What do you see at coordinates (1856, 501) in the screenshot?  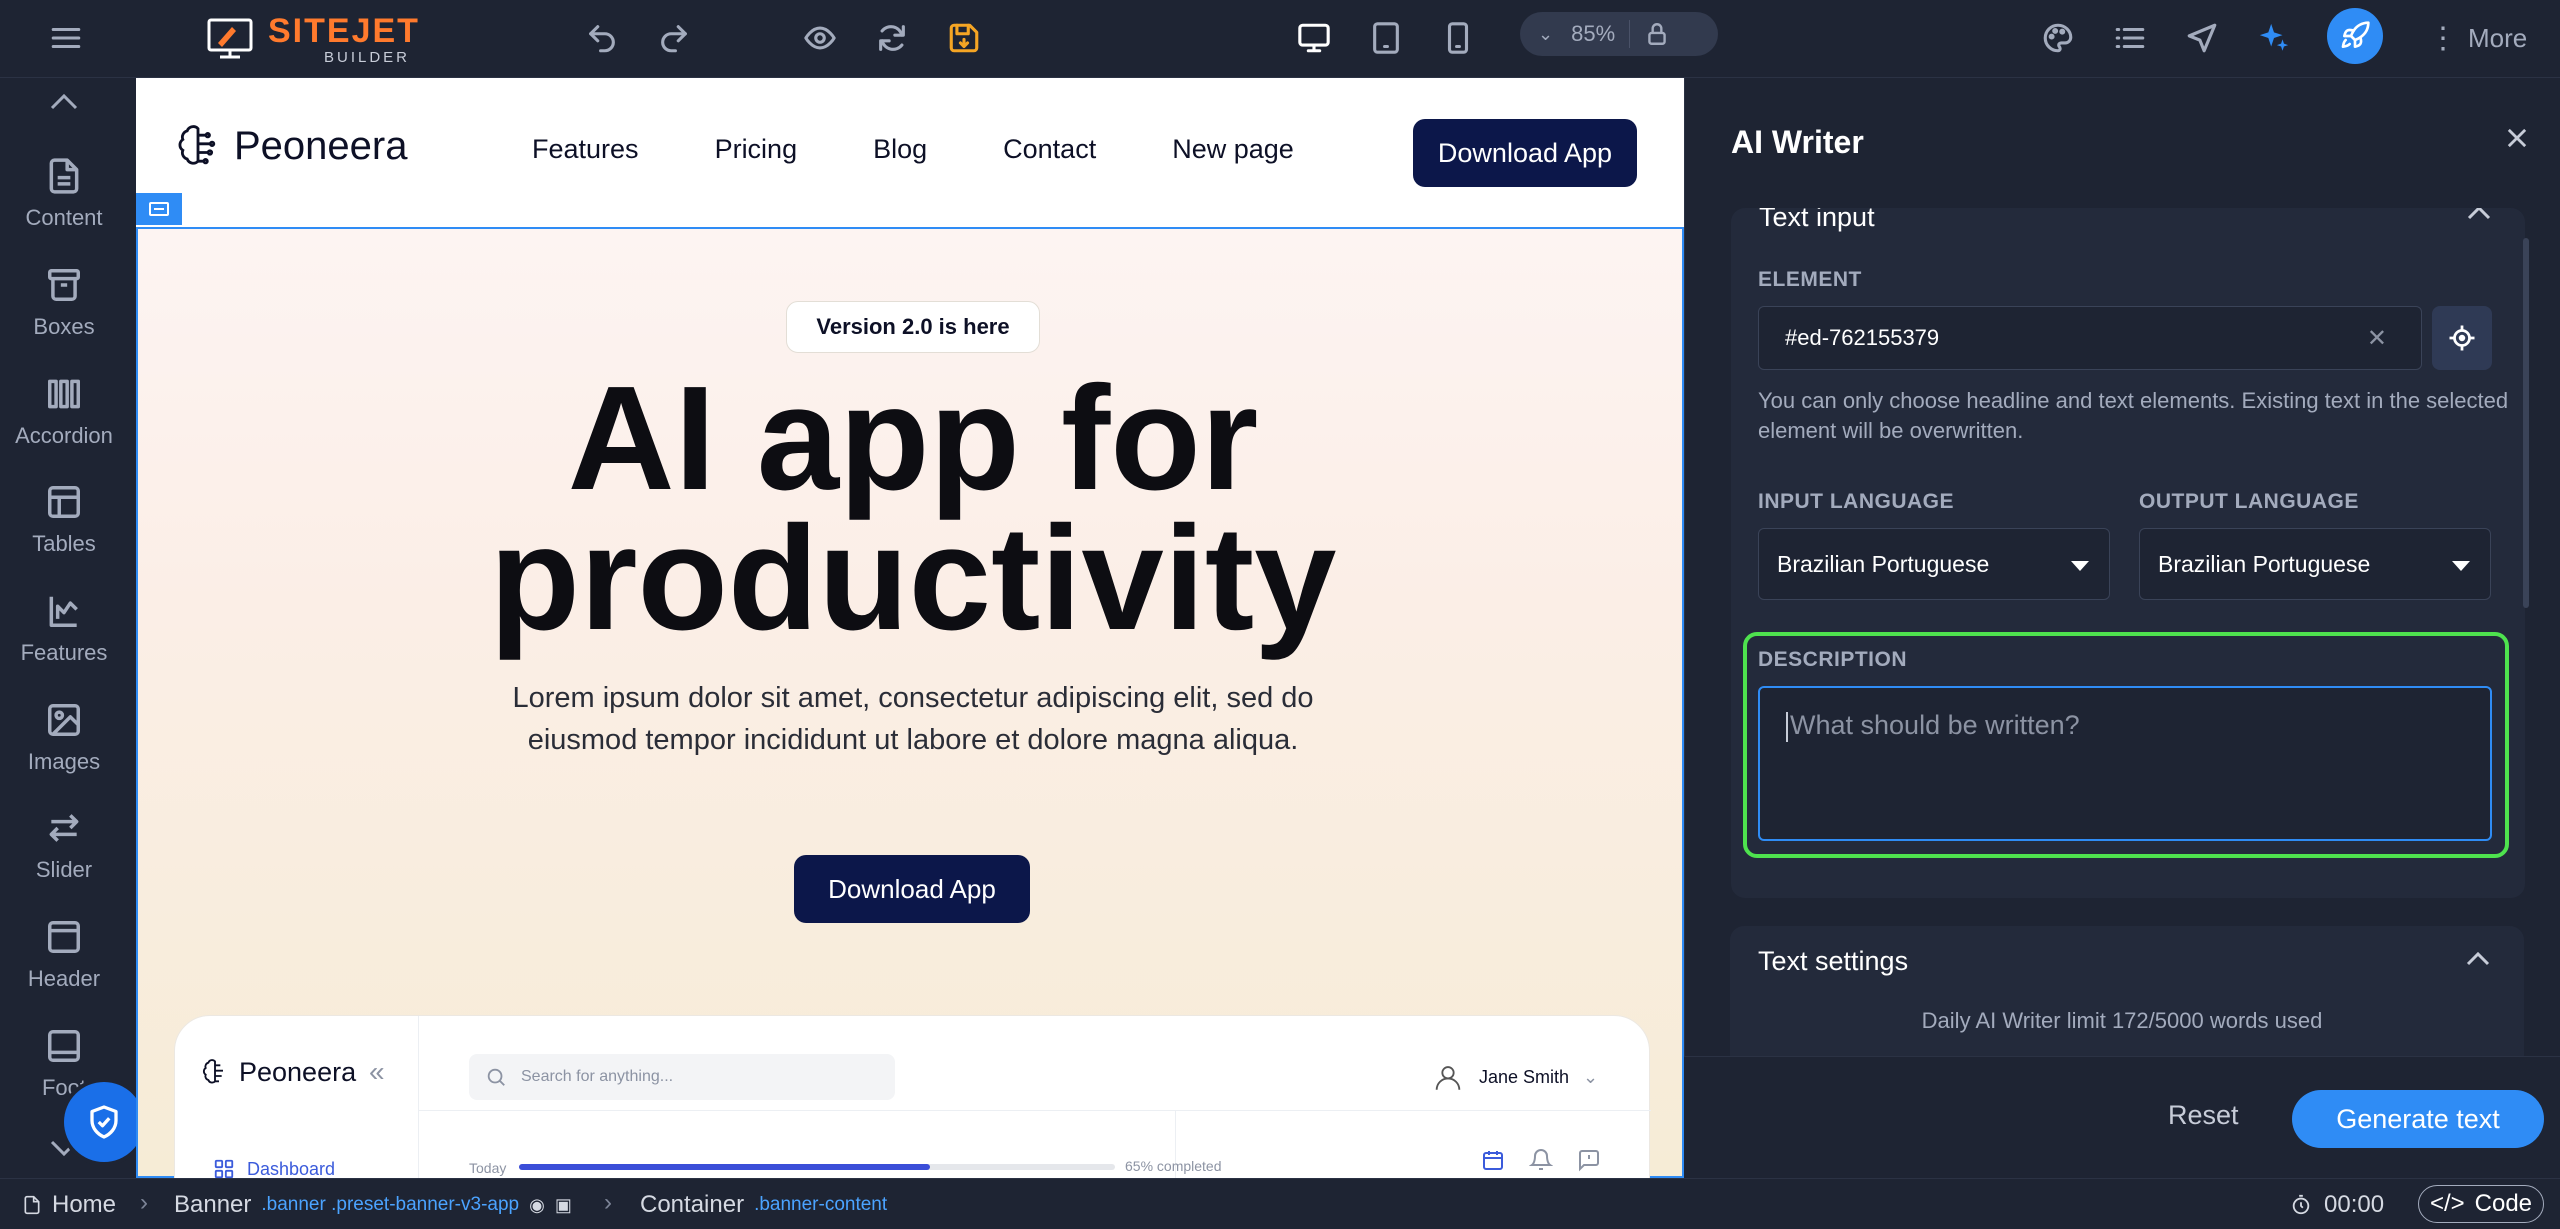 I see `input-language-label: INPUT LANGUAGE` at bounding box center [1856, 501].